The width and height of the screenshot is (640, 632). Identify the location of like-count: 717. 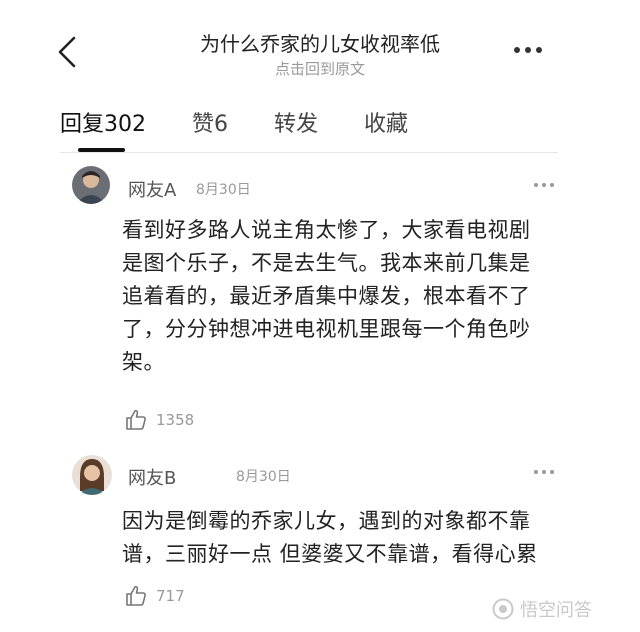
(170, 596).